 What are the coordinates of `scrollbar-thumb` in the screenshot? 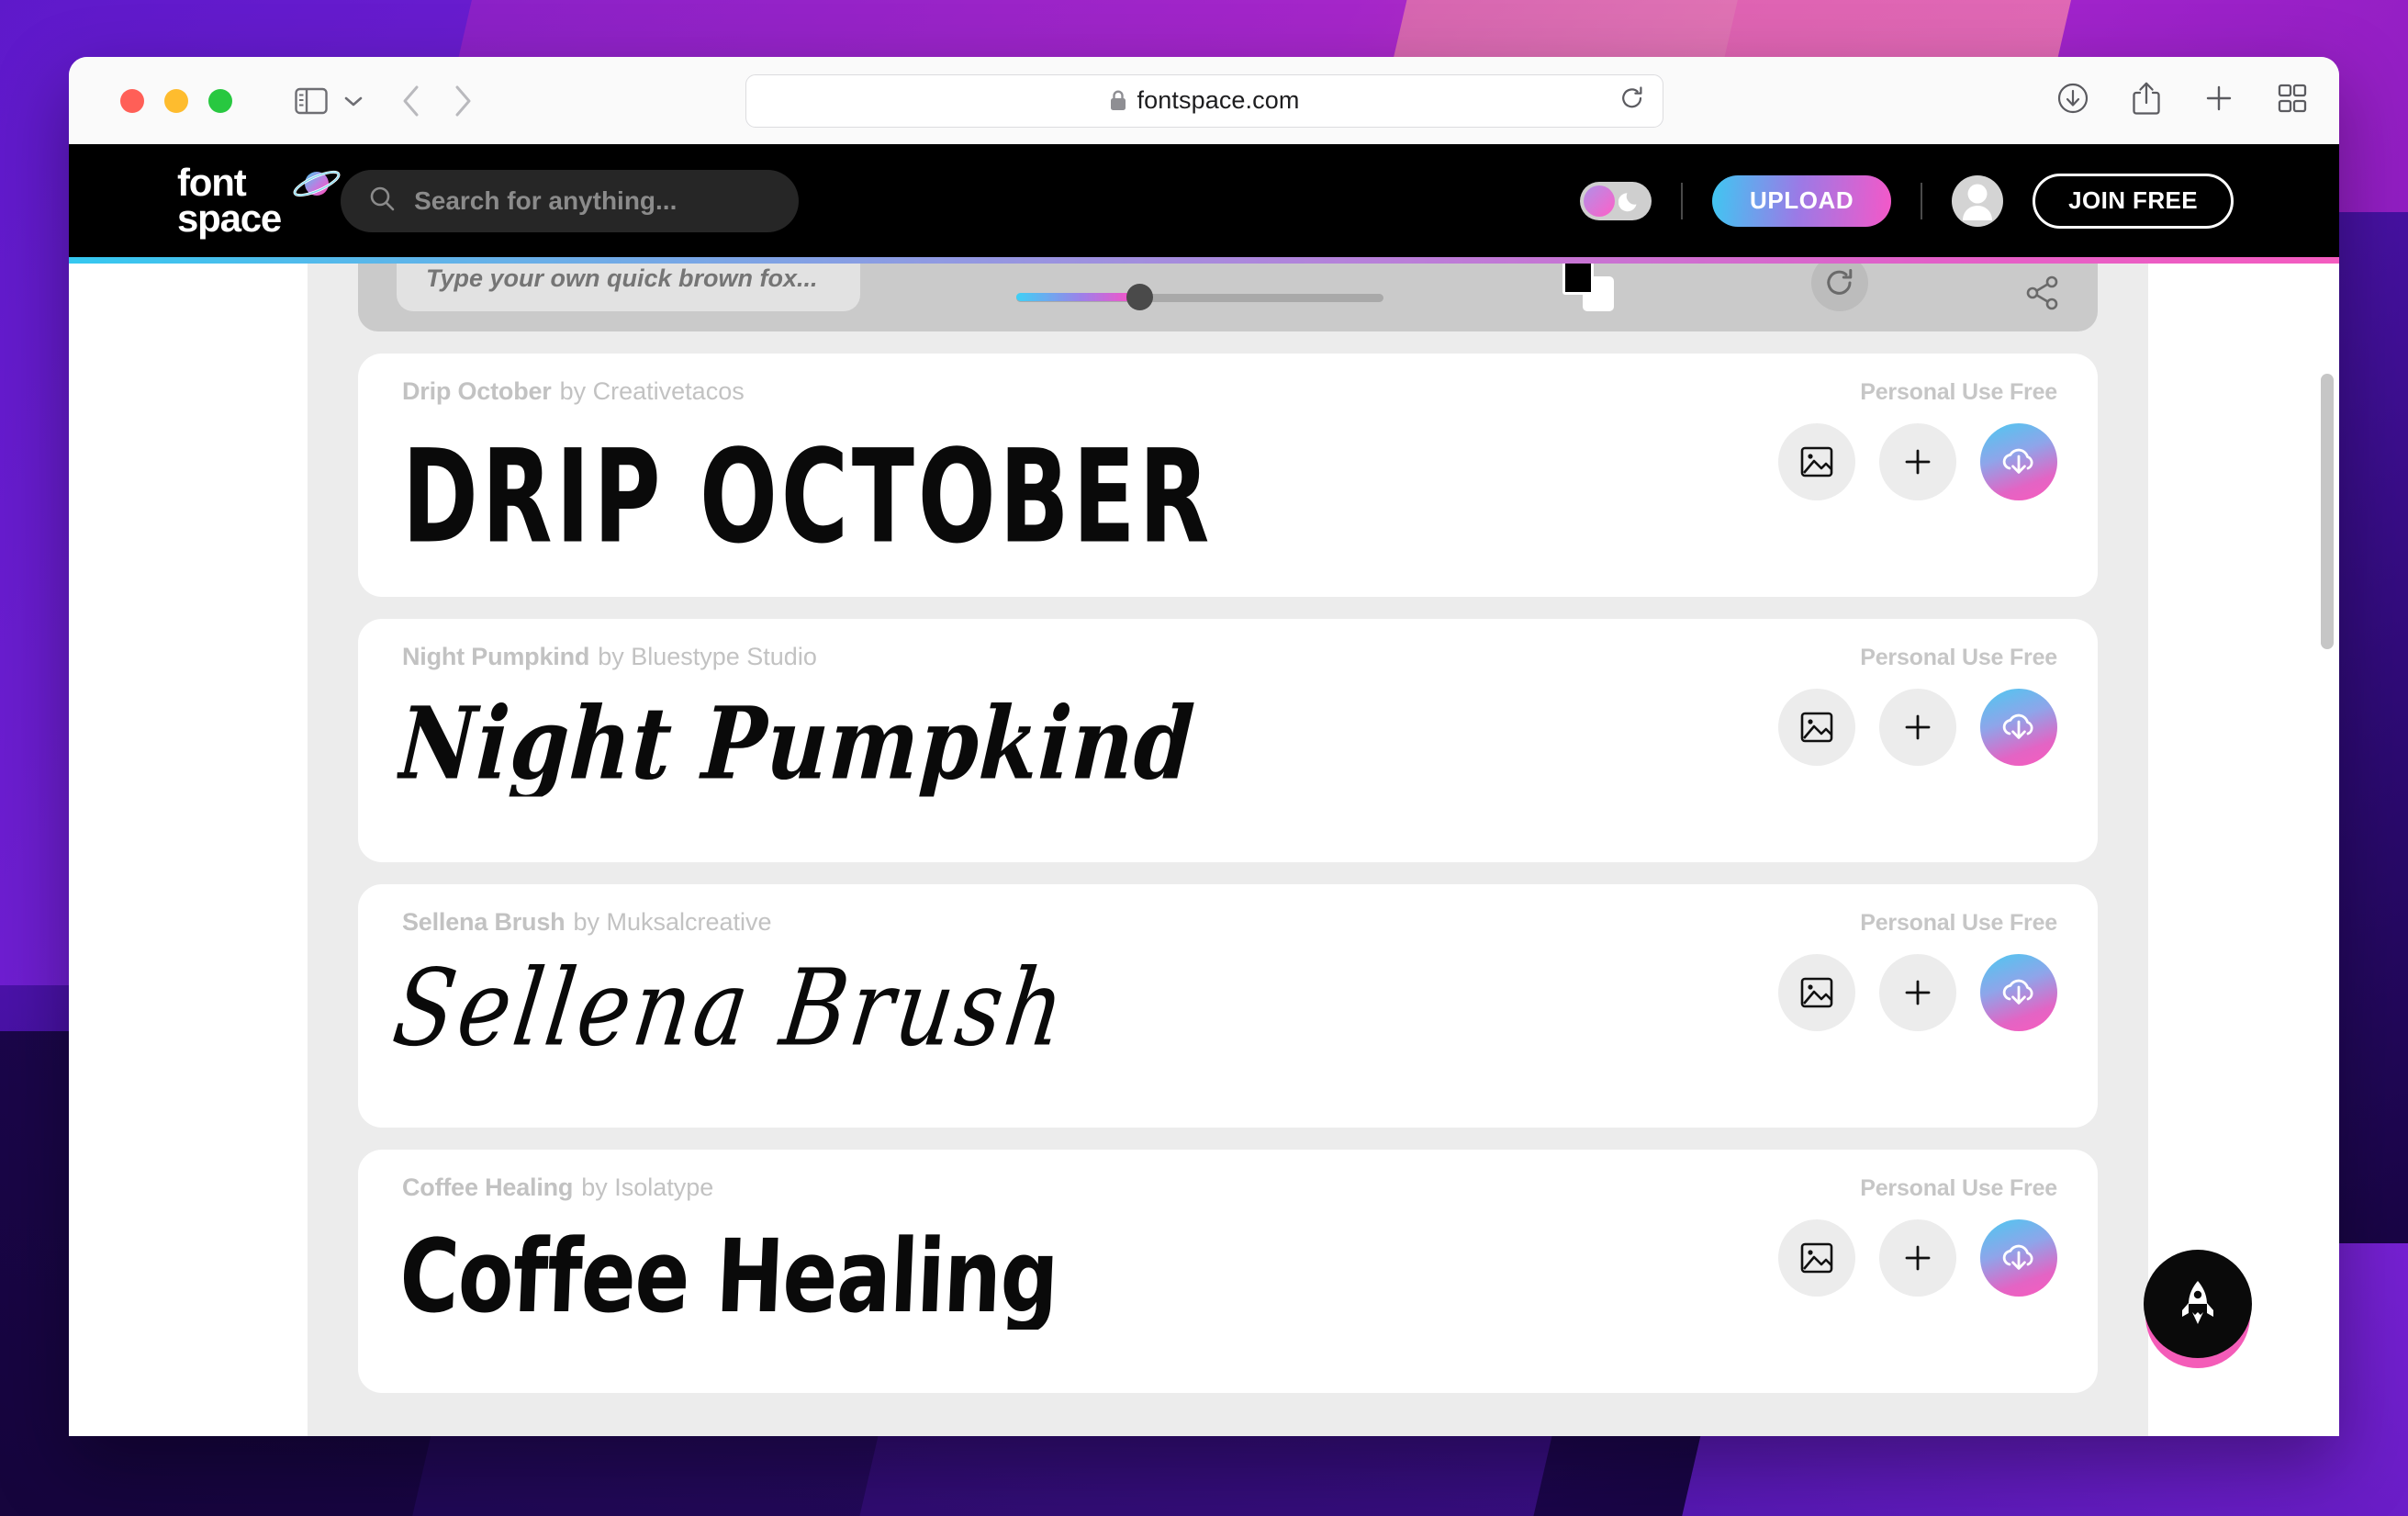 It's located at (2327, 511).